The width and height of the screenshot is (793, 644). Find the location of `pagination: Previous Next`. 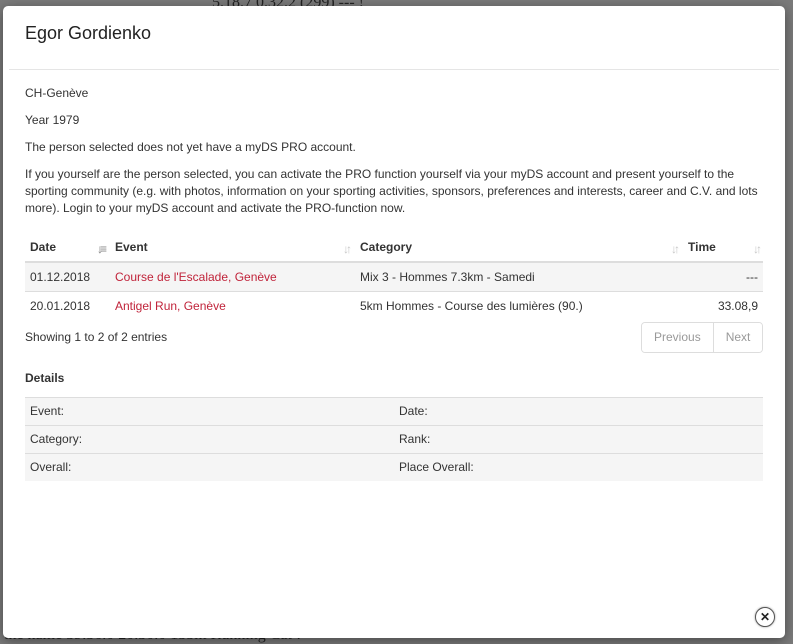

pagination: Previous Next is located at coordinates (702, 337).